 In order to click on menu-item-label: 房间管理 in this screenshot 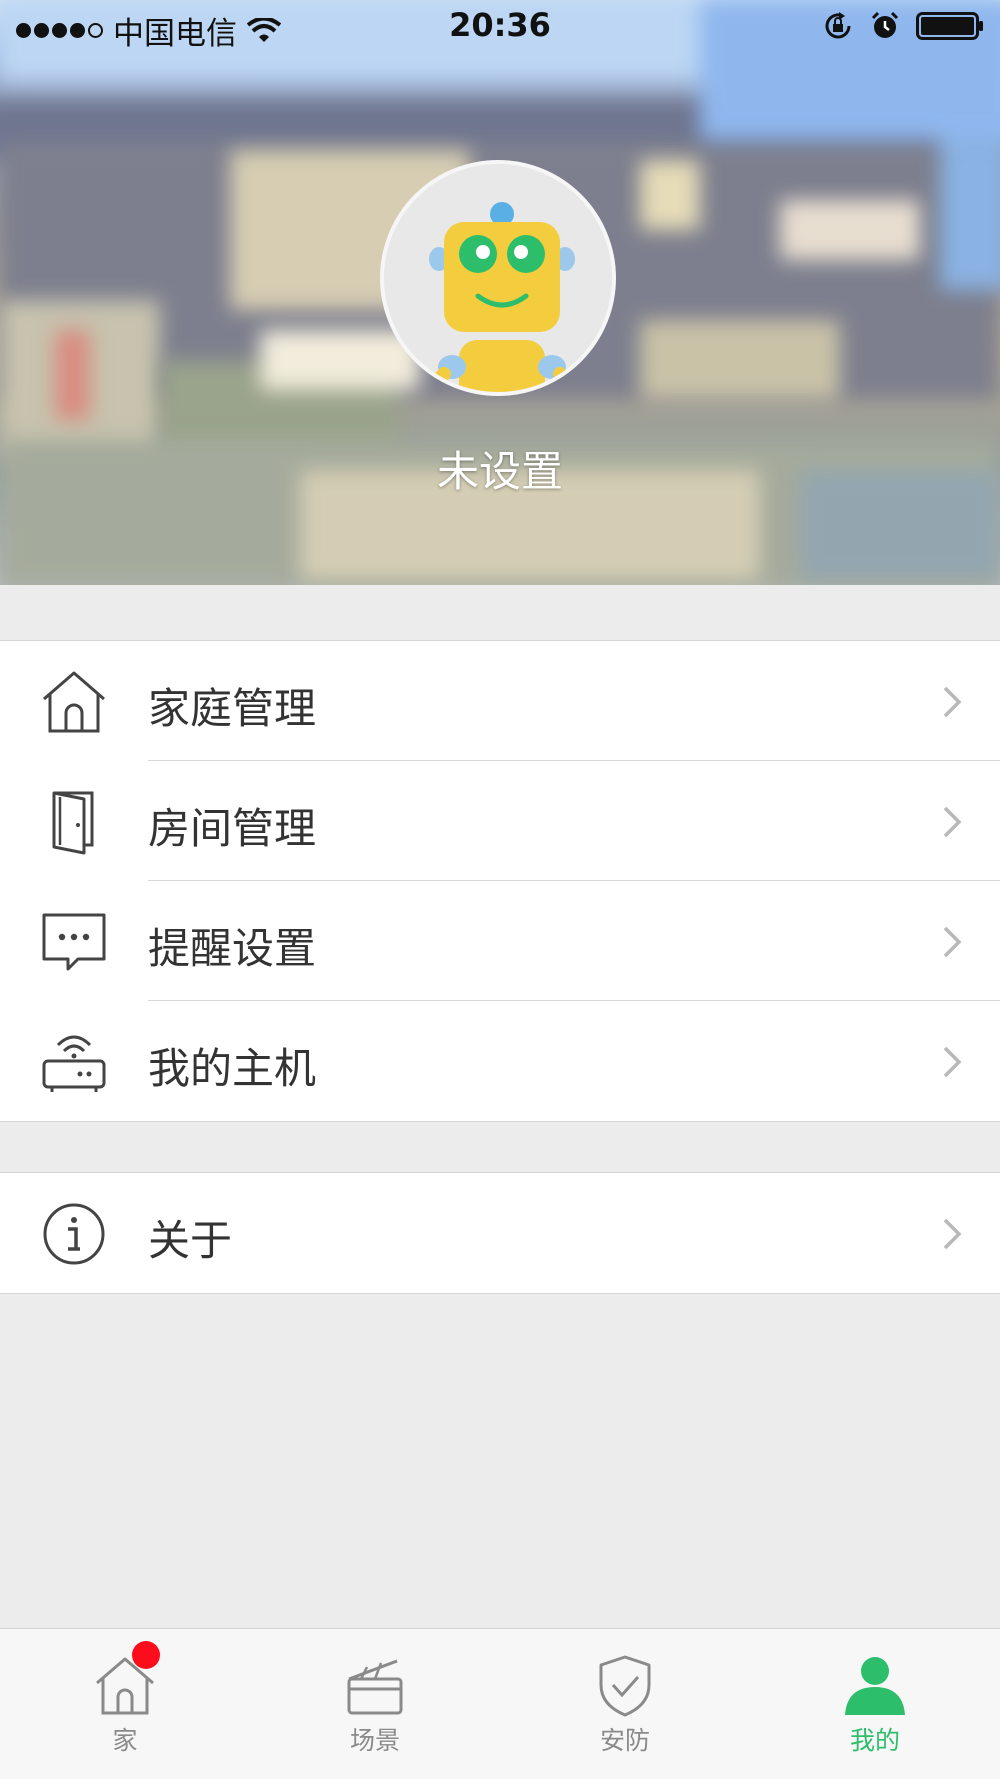, I will do `click(232, 828)`.